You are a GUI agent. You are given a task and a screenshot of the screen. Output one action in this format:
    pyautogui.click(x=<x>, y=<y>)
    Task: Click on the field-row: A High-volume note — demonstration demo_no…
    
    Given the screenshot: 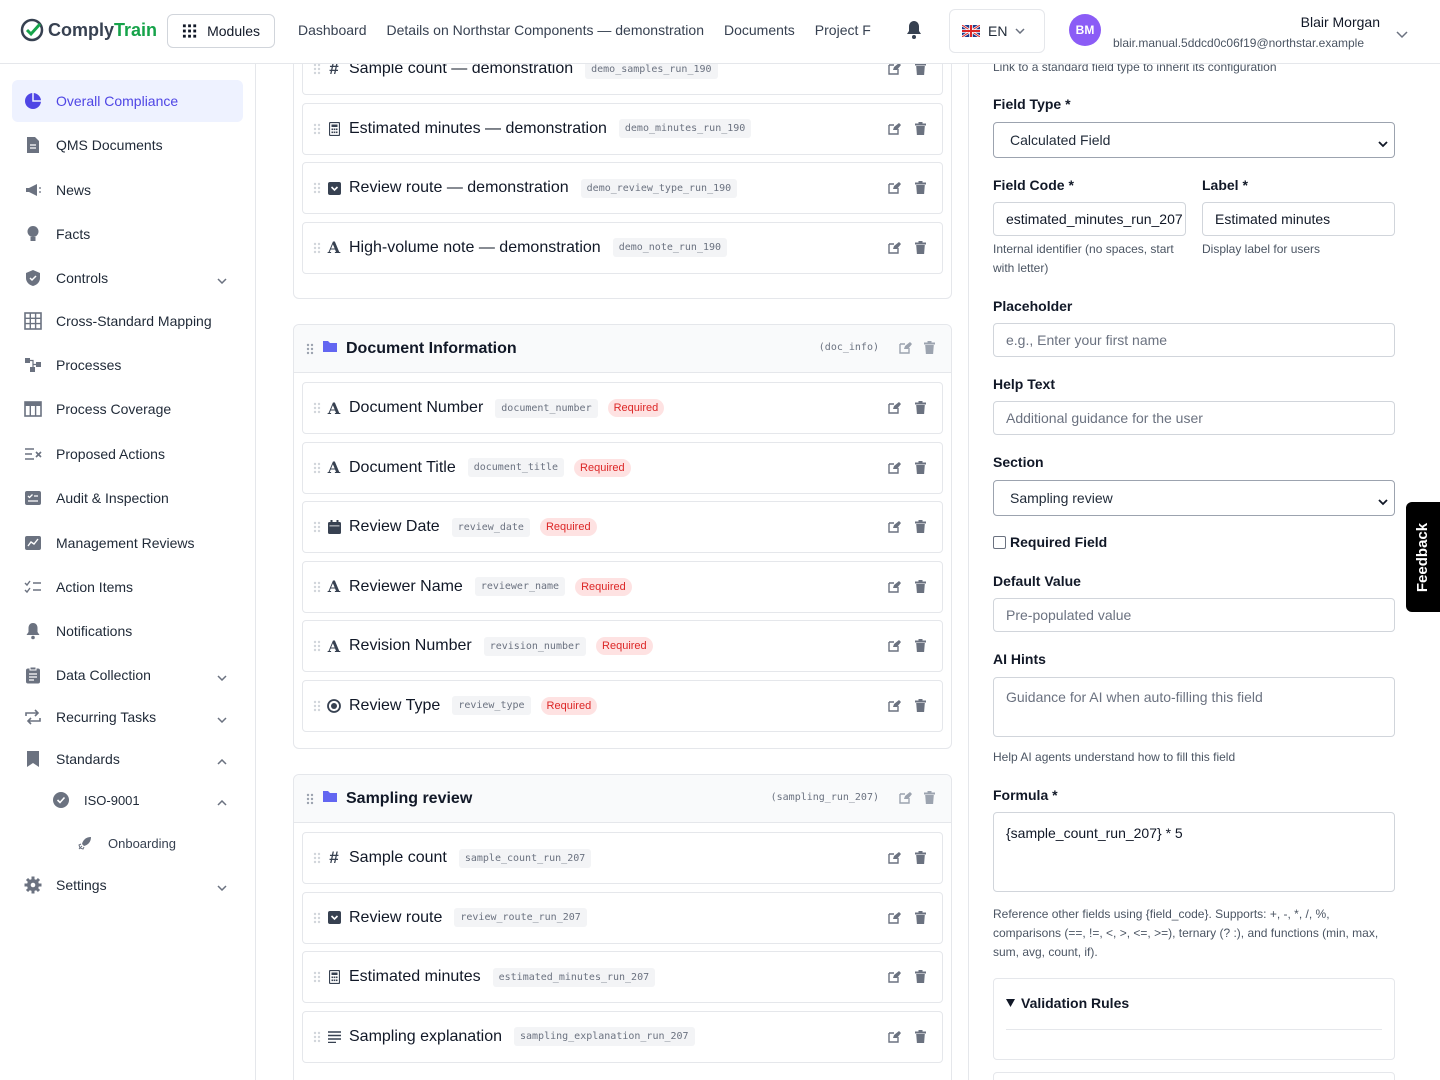 What is the action you would take?
    pyautogui.click(x=622, y=247)
    